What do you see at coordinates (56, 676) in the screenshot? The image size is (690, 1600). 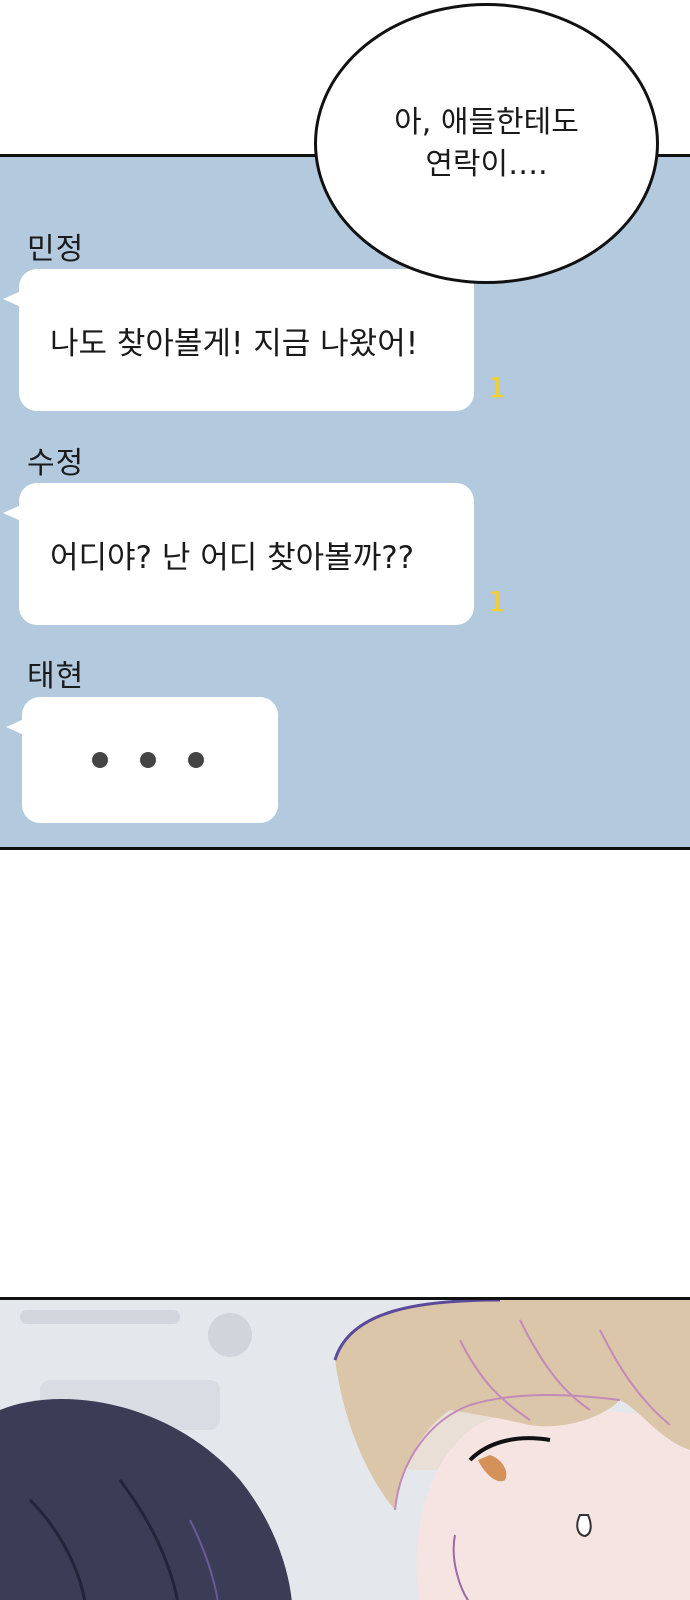 I see `sender-name-taehyeon: 태현` at bounding box center [56, 676].